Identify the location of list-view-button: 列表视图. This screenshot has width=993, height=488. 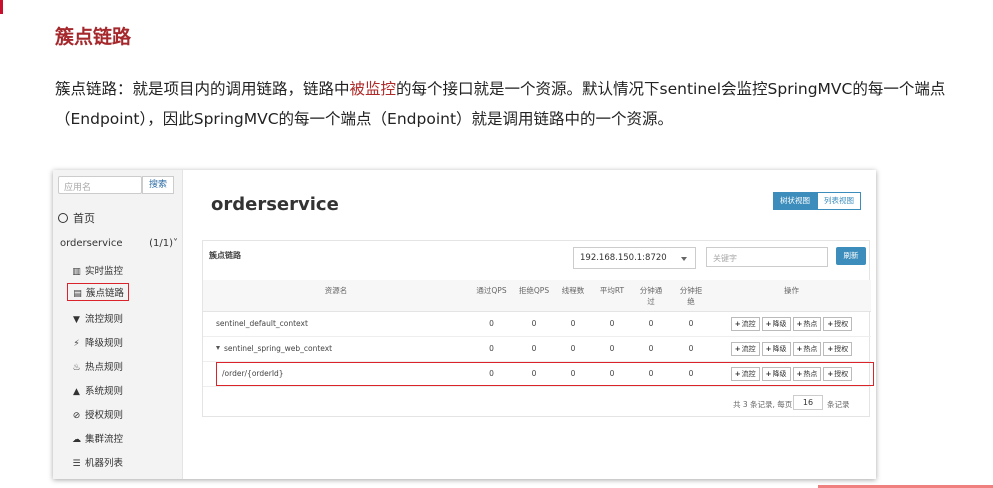
(839, 201).